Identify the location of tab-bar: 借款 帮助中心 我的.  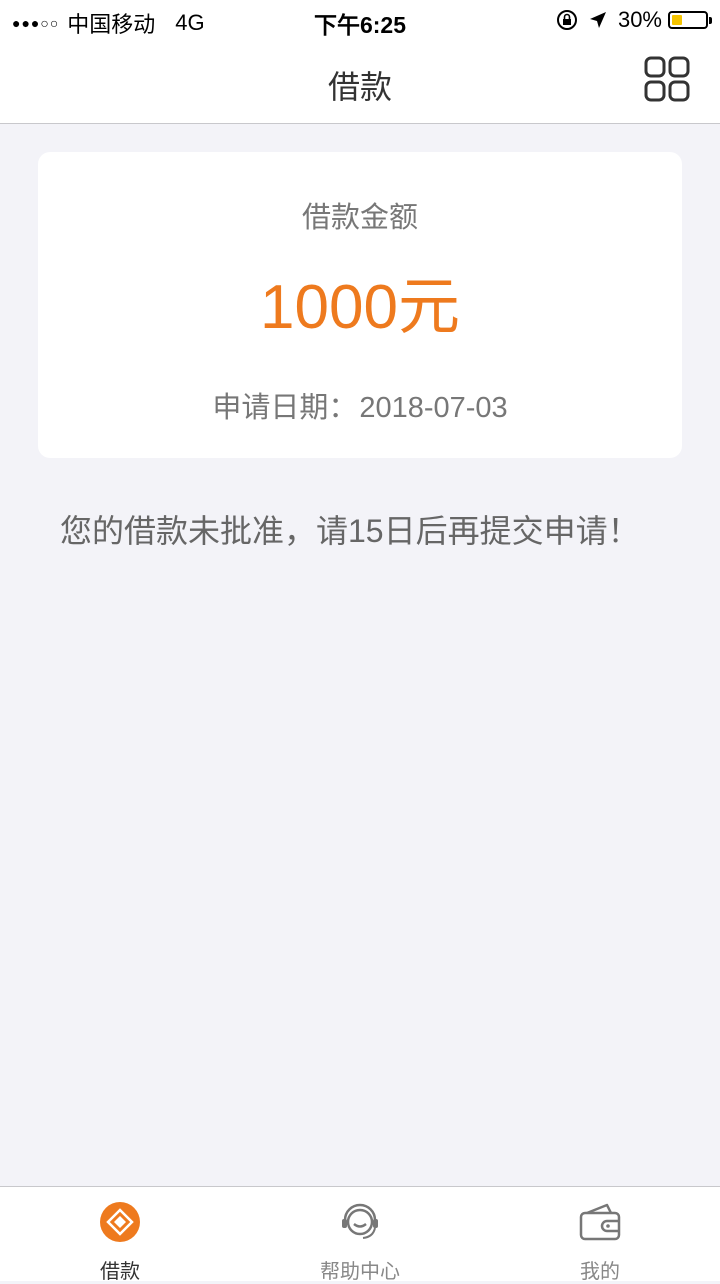
(360, 1234).